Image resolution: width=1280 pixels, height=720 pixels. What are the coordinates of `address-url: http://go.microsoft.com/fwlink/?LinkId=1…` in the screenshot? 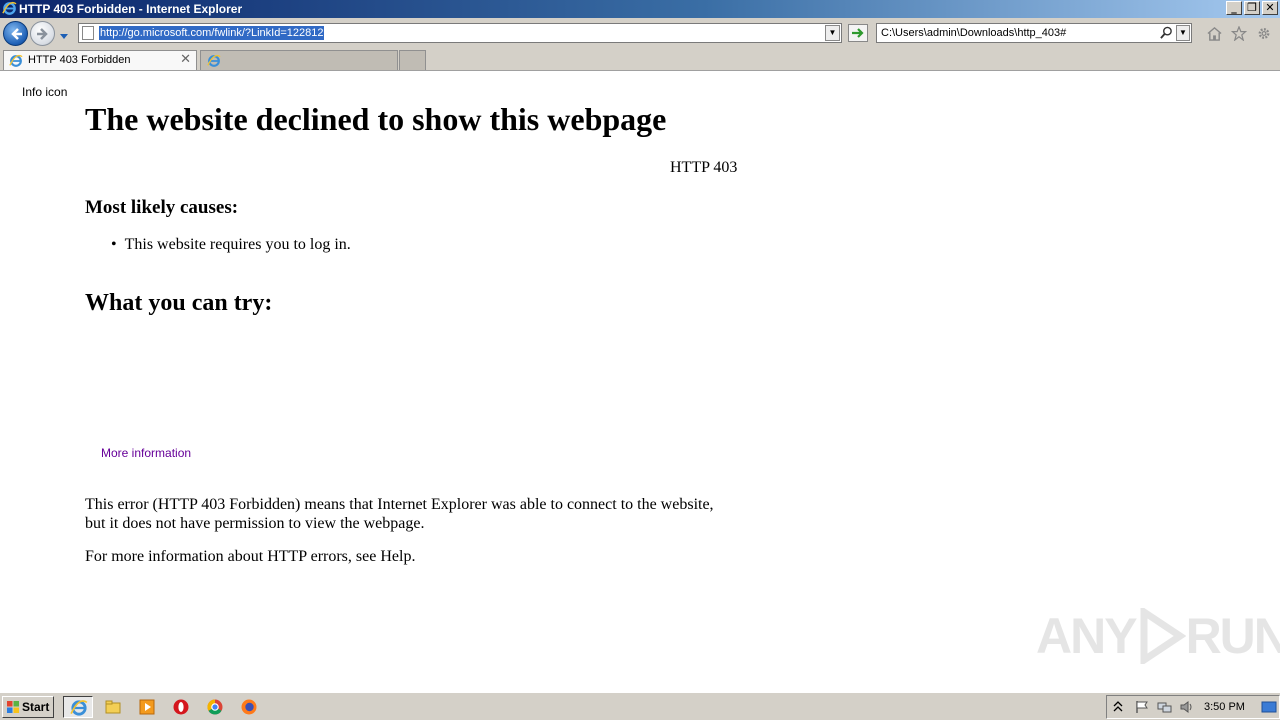 It's located at (212, 33).